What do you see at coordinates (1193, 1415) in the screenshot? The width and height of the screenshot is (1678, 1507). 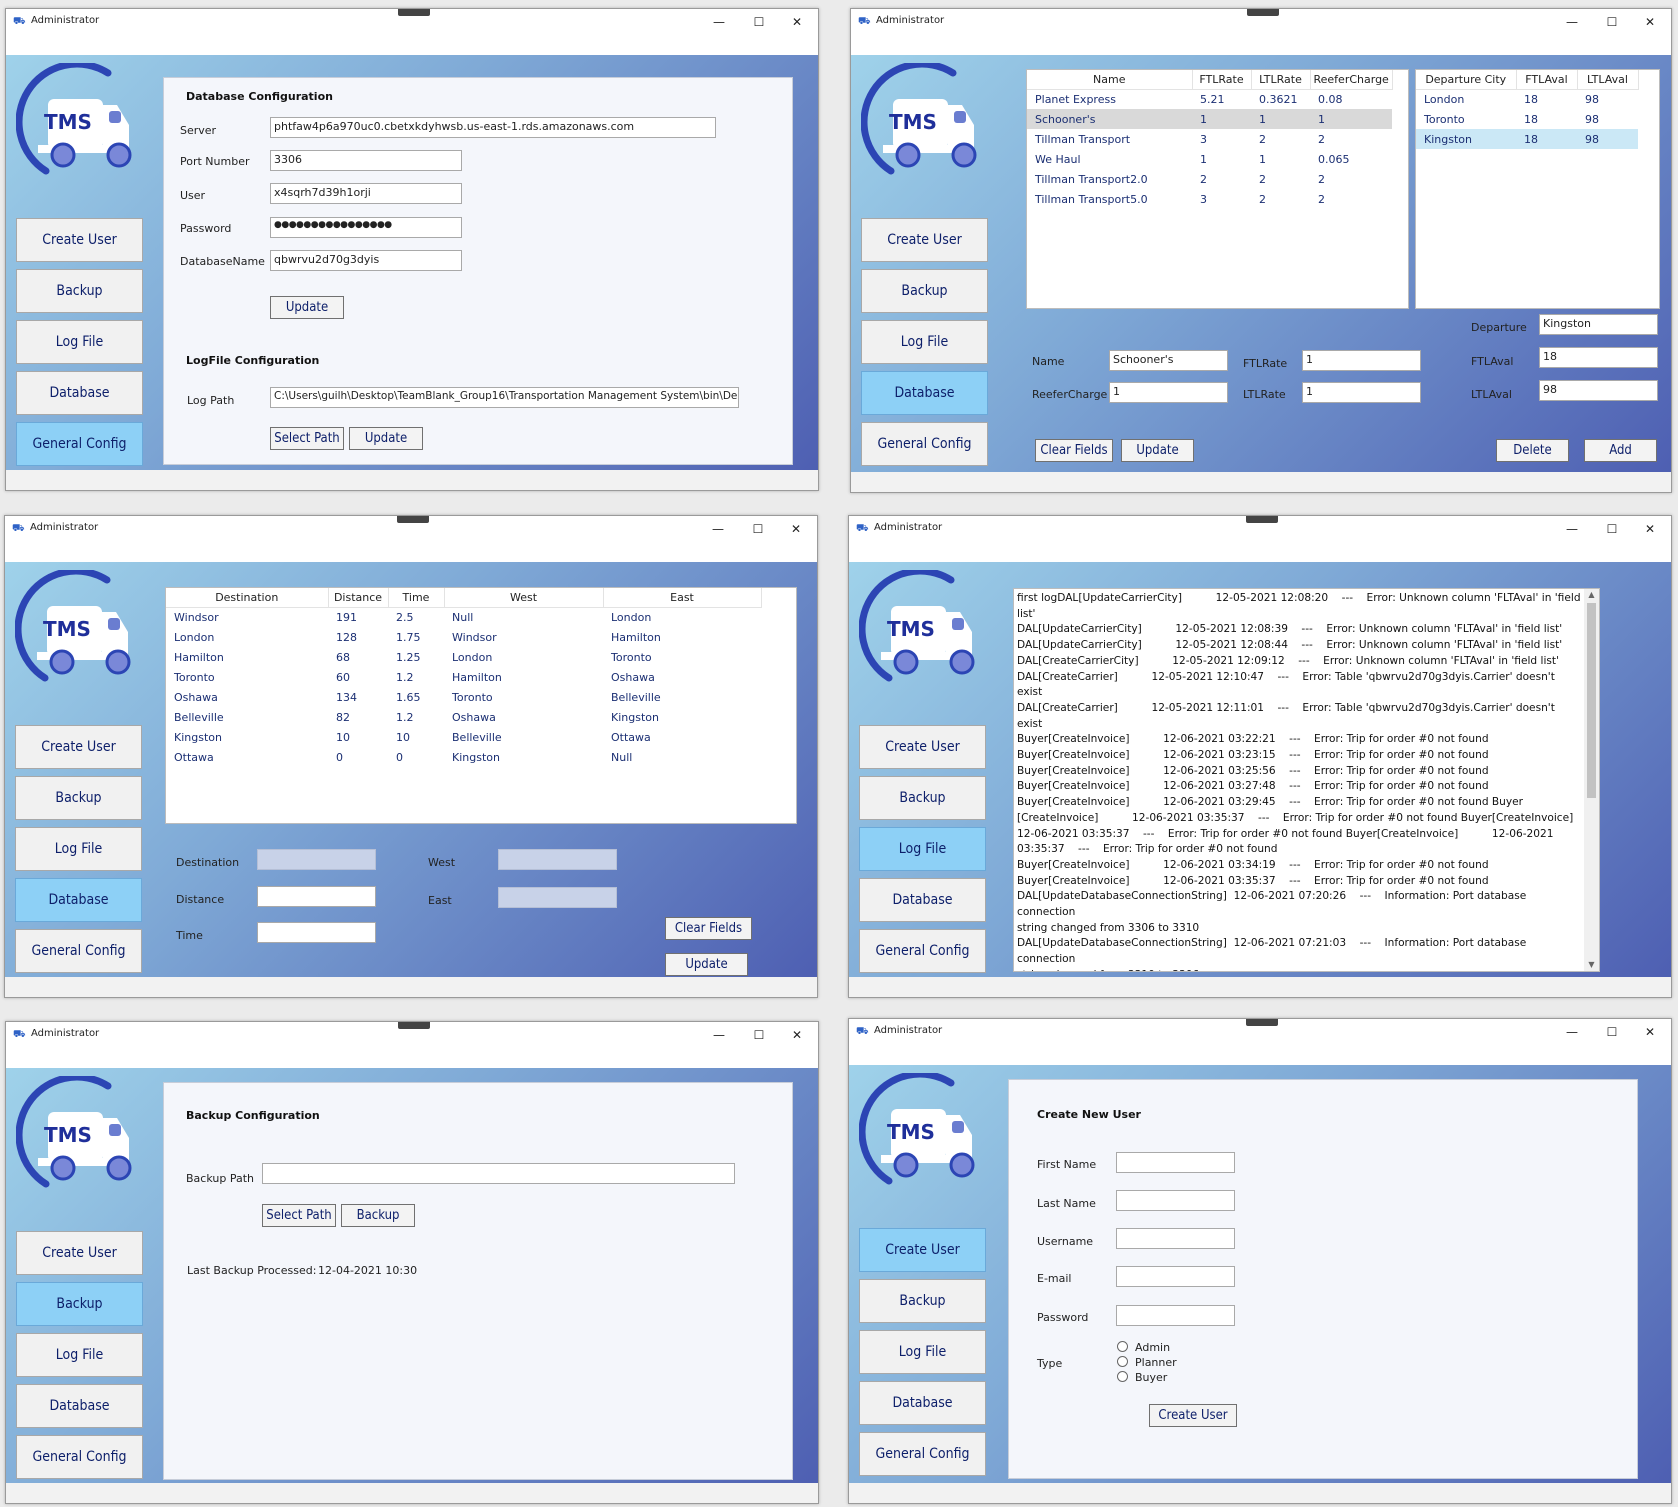 I see `create-user-submit-button: Create User` at bounding box center [1193, 1415].